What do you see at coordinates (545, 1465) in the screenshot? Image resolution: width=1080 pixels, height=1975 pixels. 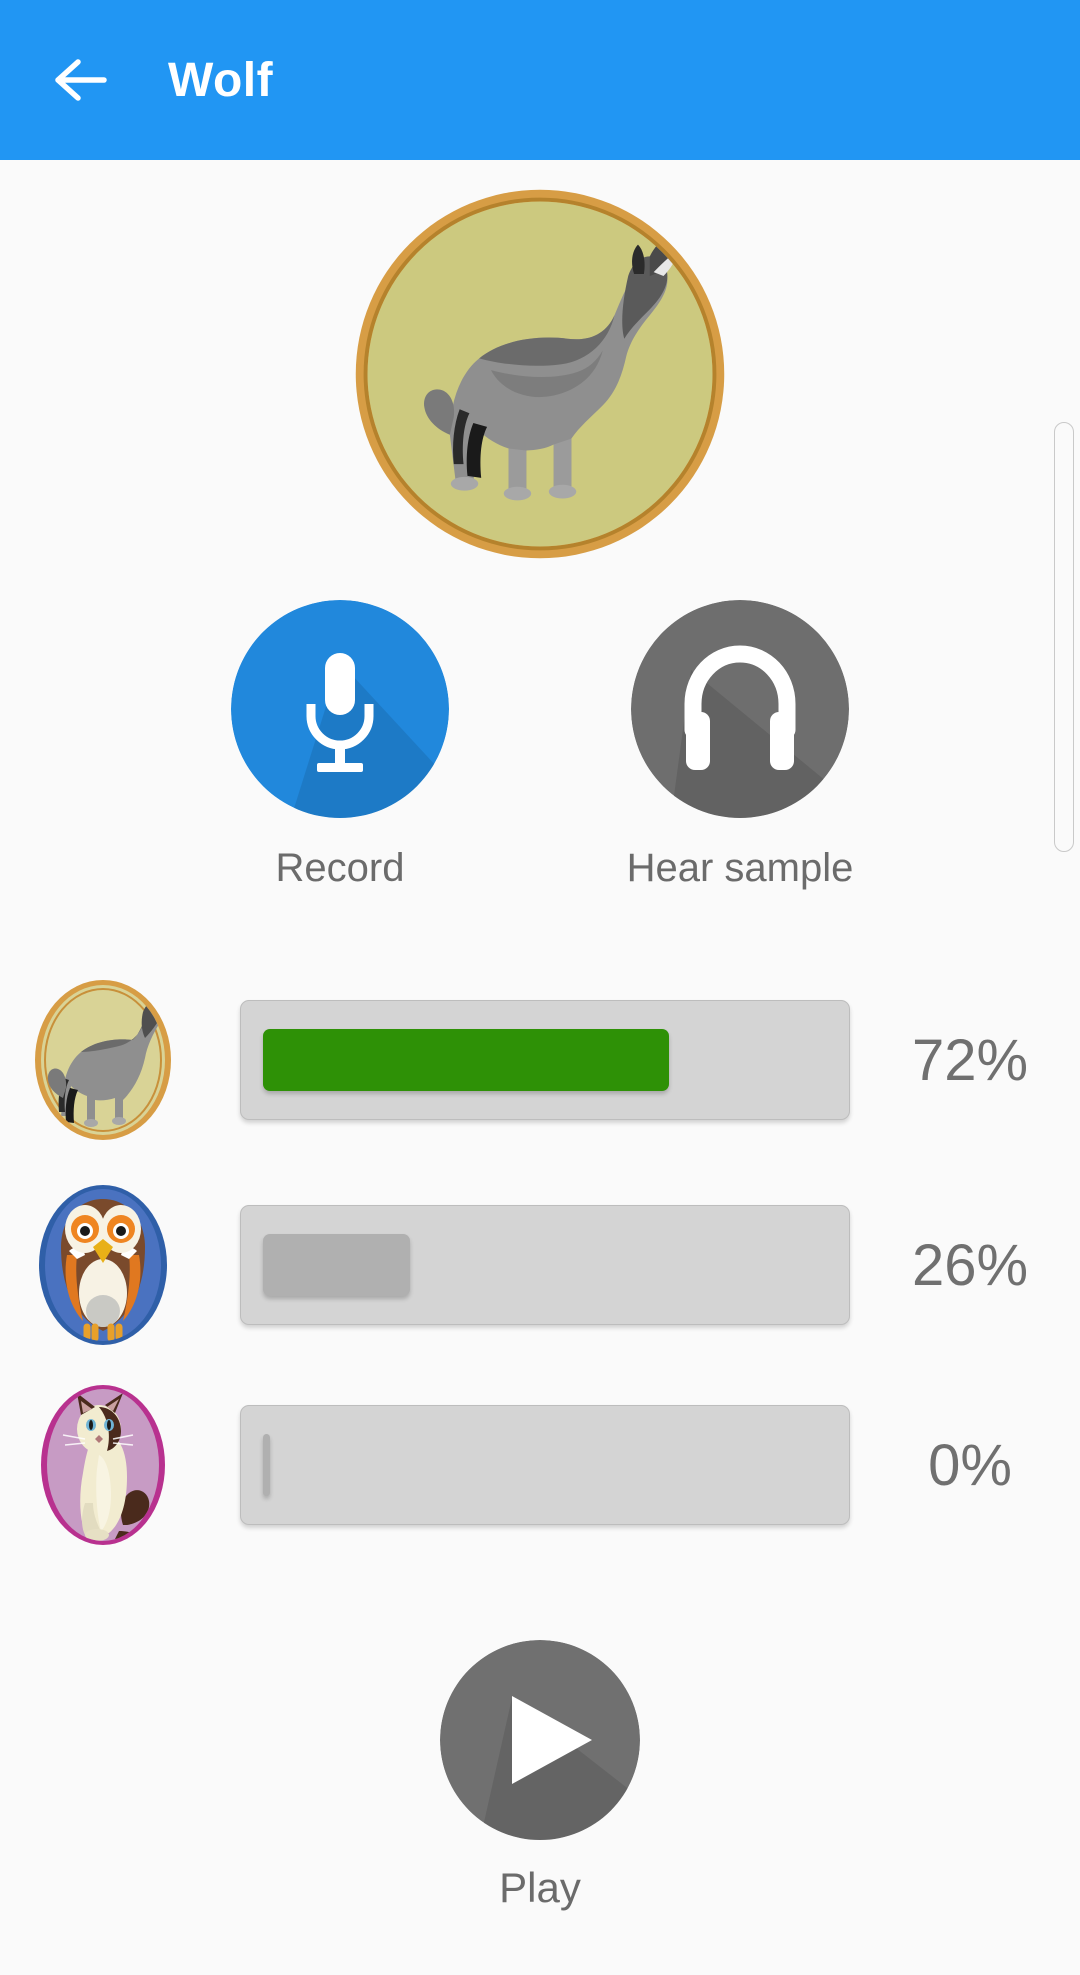 I see `progress-bar-cat` at bounding box center [545, 1465].